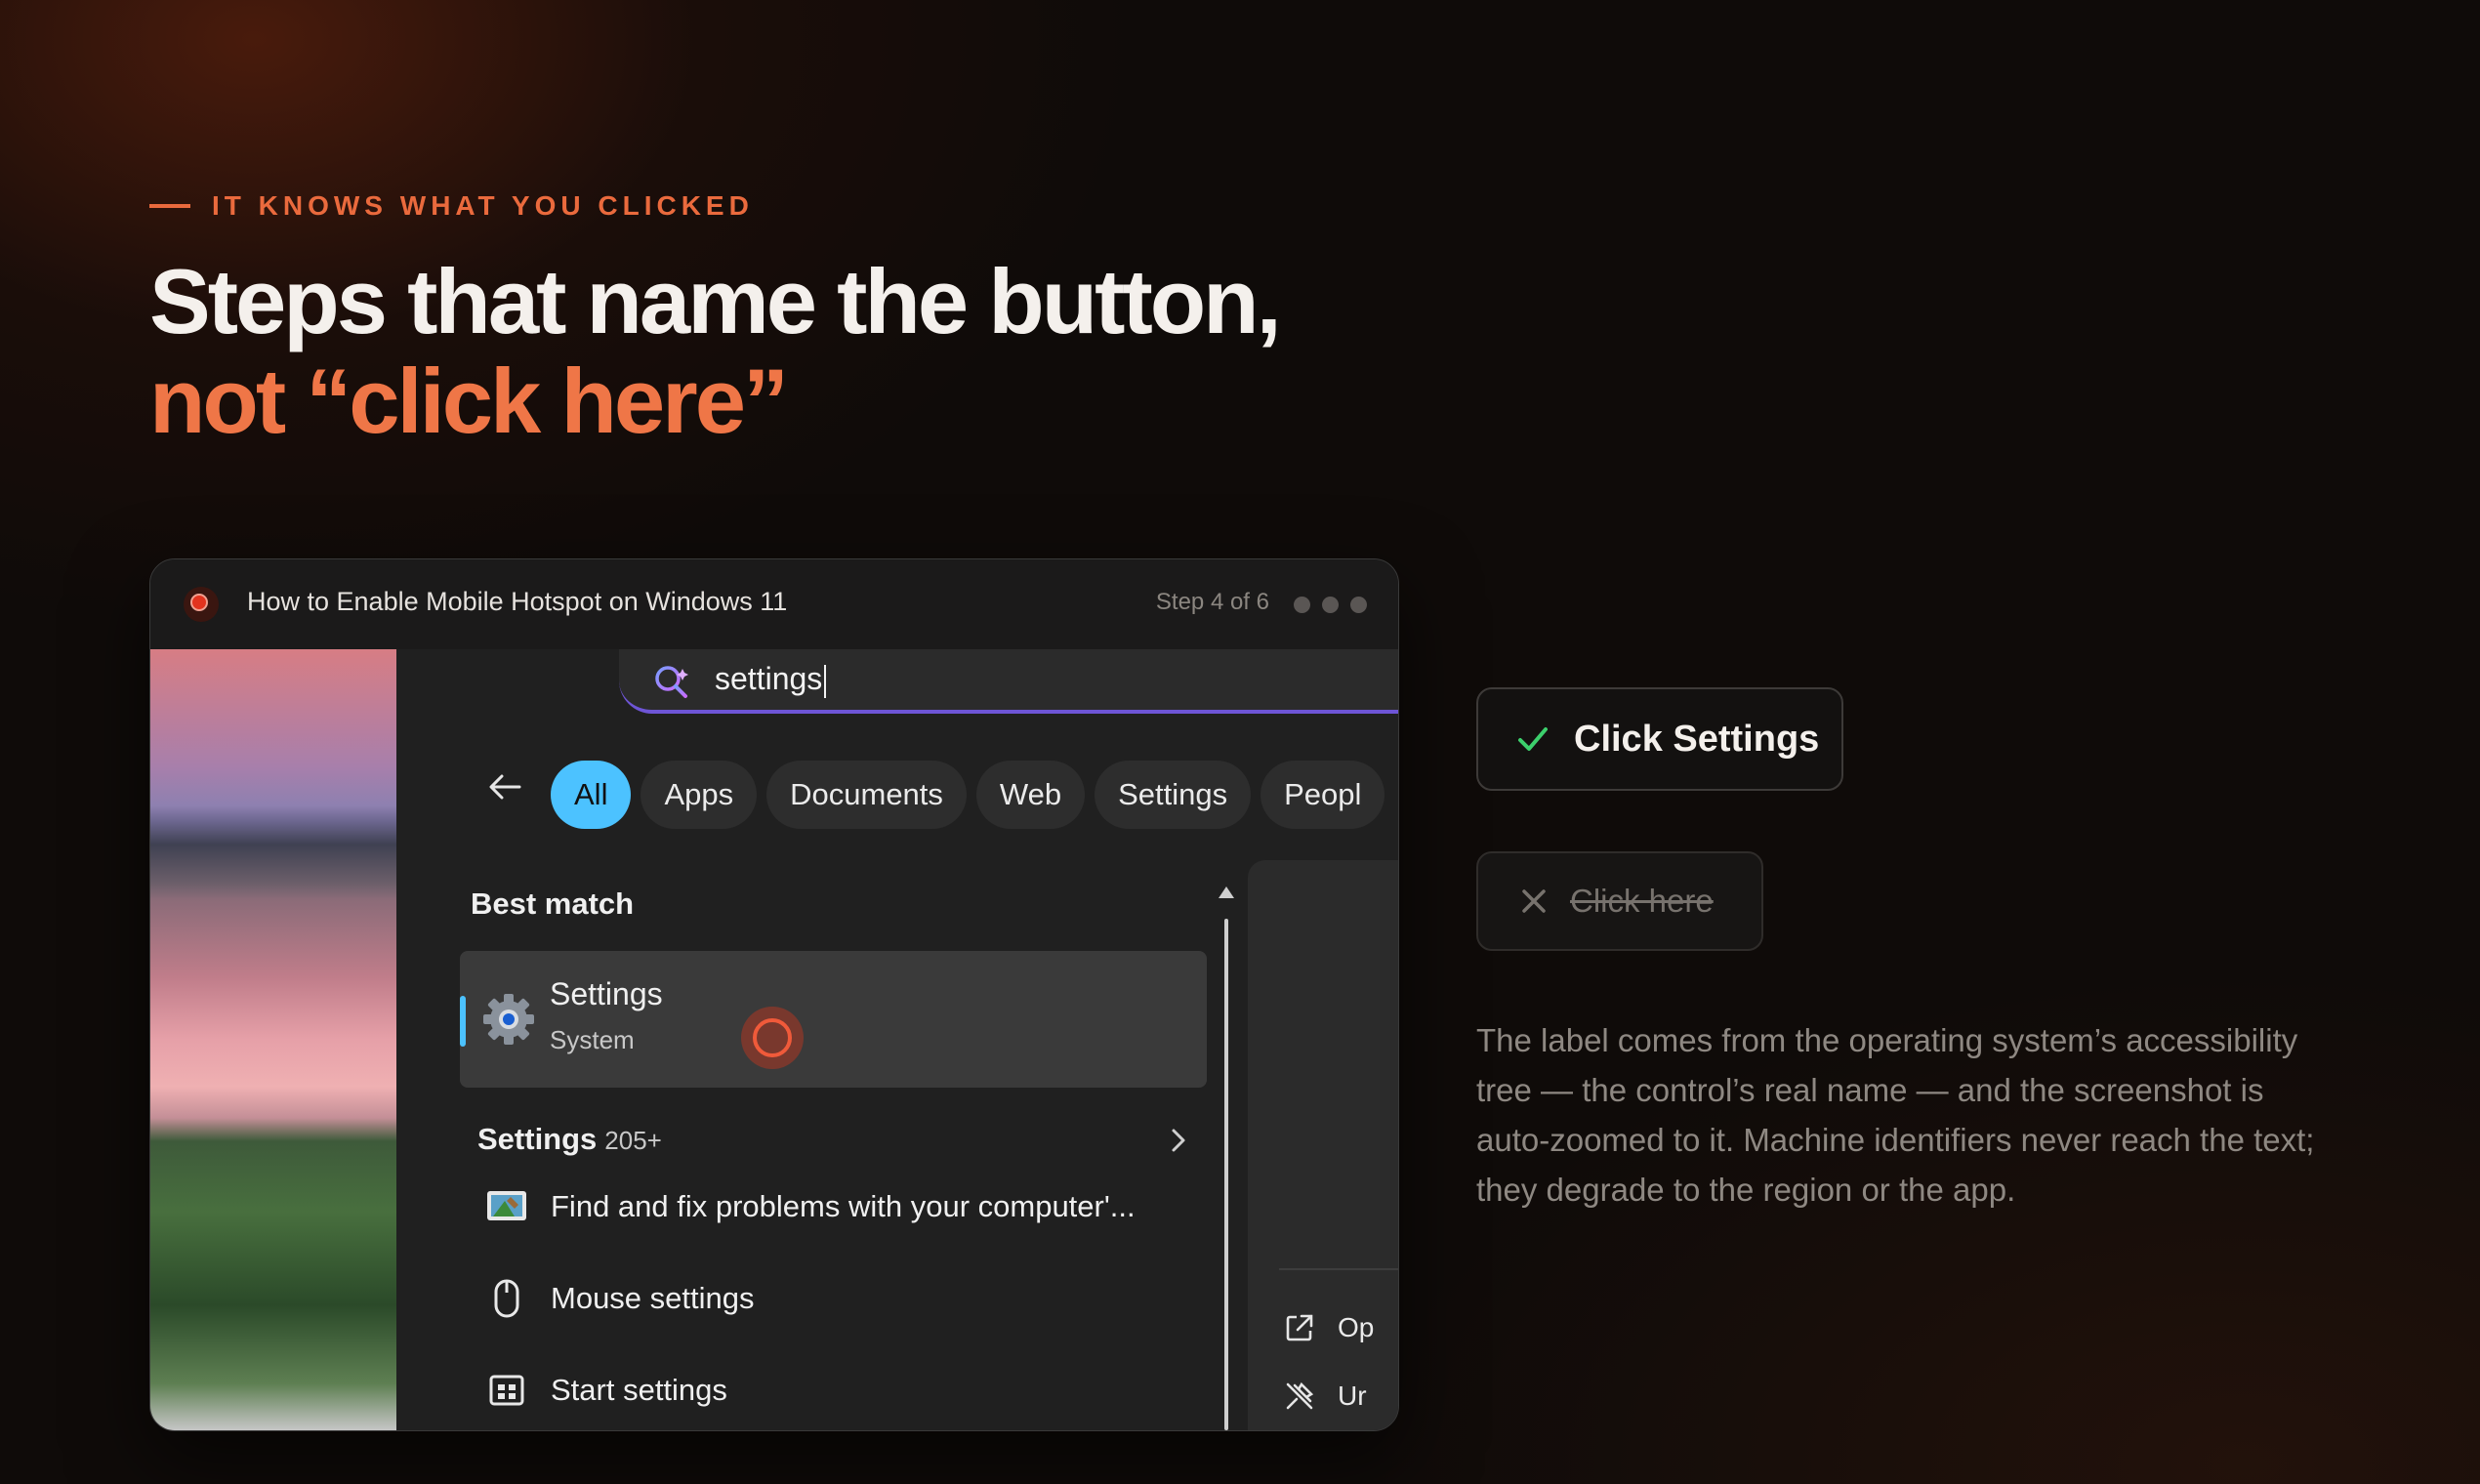 Image resolution: width=2480 pixels, height=1484 pixels. Describe the element at coordinates (1352, 1396) in the screenshot. I see `pane-action-label: Ur` at that location.